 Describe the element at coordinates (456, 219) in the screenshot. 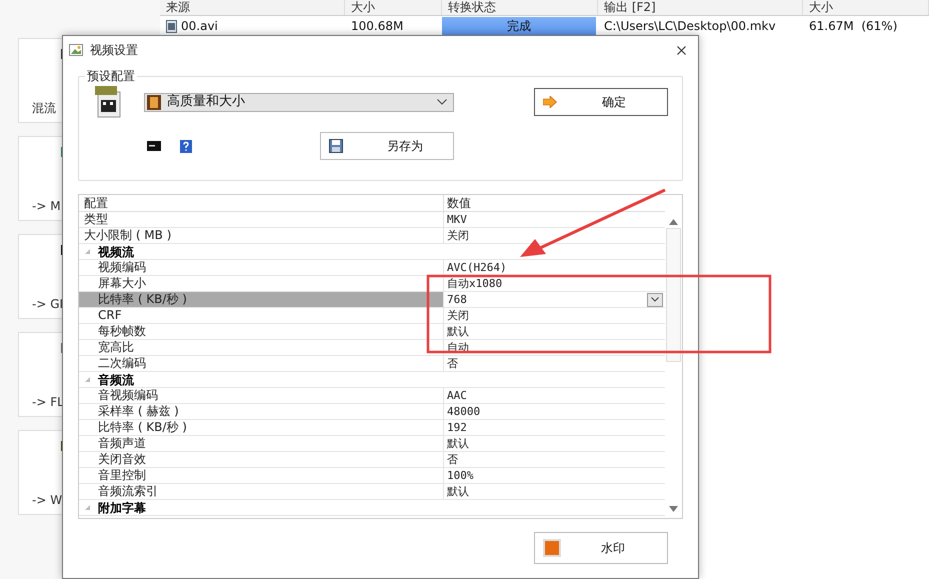

I see `property-value: MKV` at that location.